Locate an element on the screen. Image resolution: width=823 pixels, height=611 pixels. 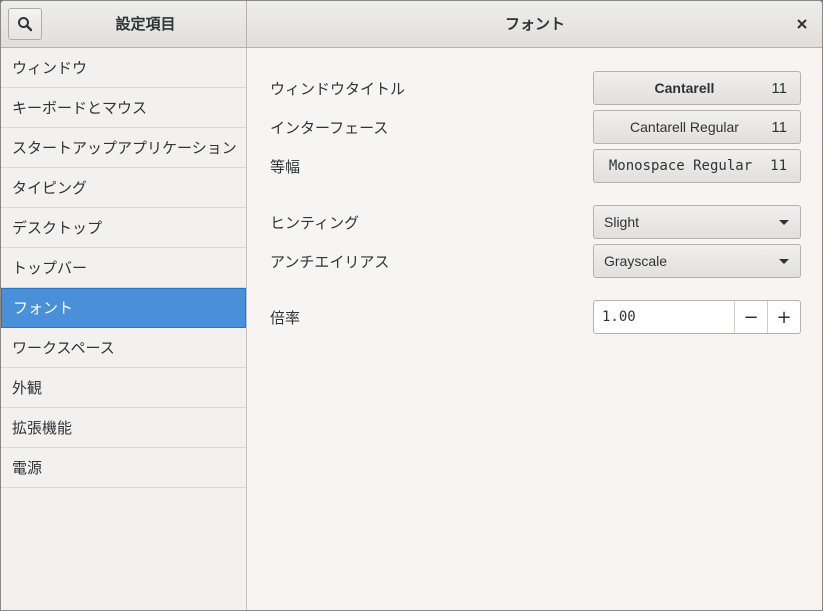
scaling-label: 倍率 is located at coordinates (285, 318).